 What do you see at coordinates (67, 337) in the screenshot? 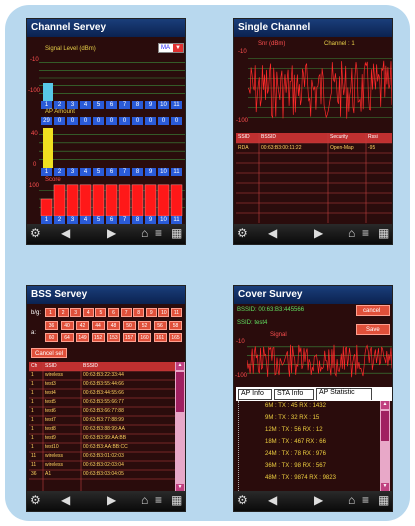
I see `a-channel-button: 64` at bounding box center [67, 337].